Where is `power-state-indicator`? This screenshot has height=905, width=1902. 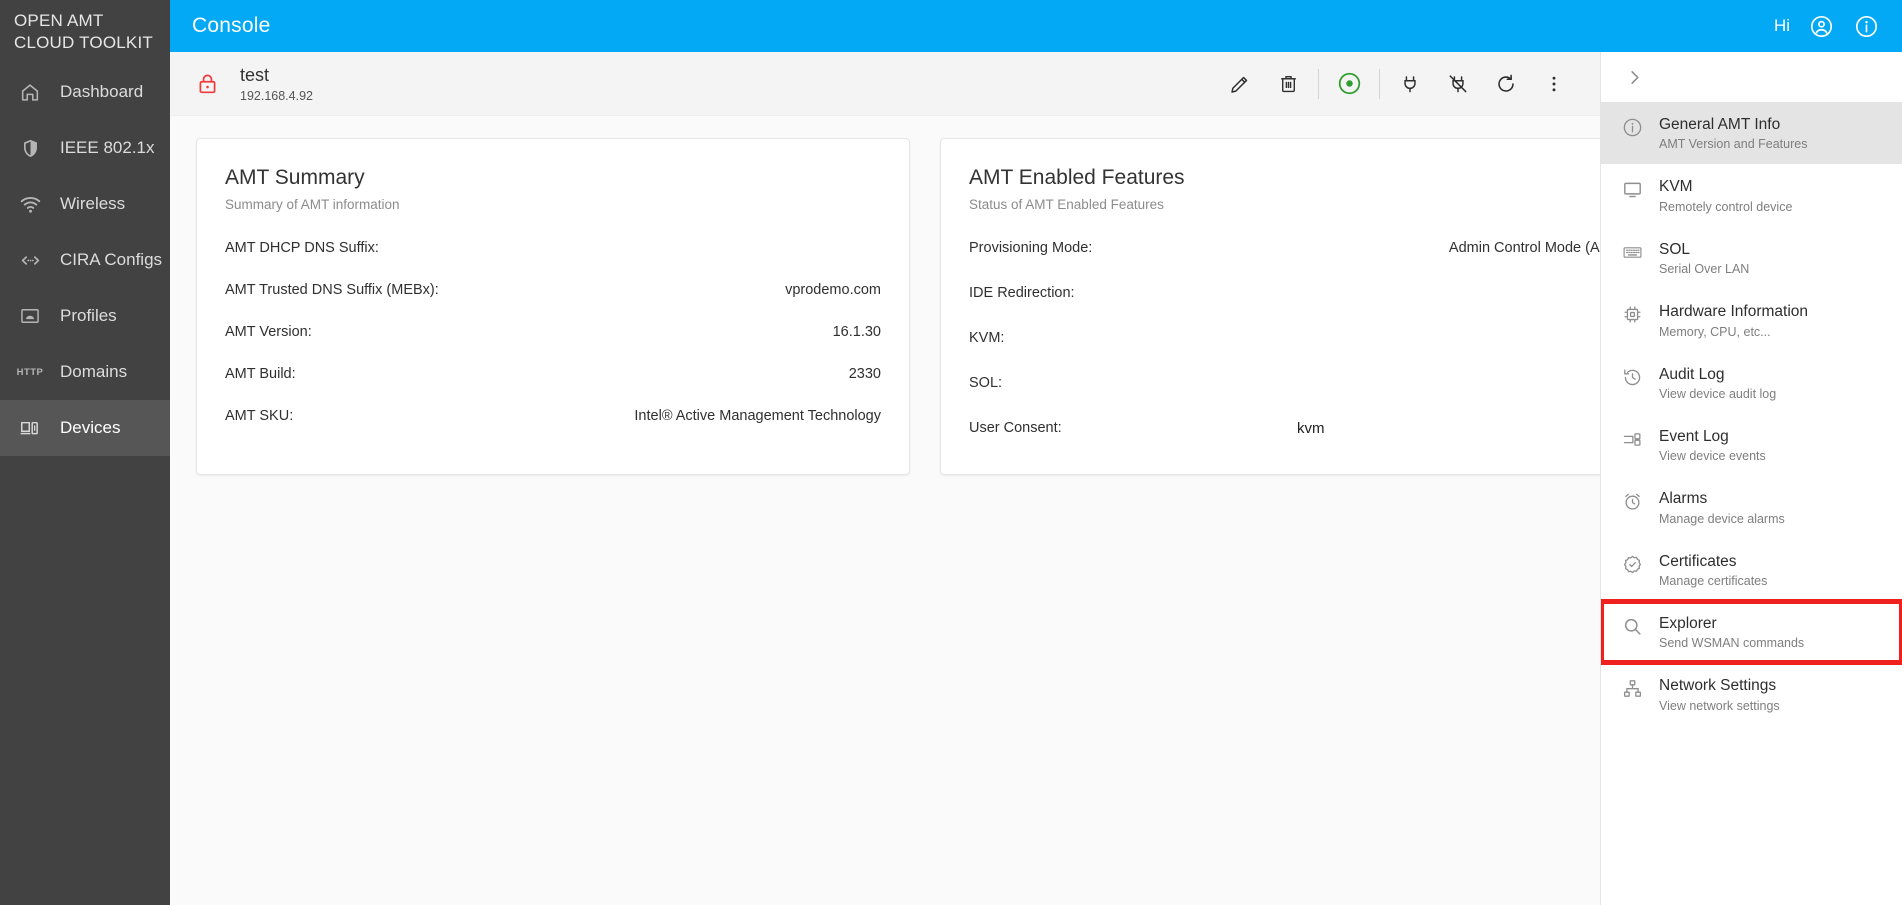
power-state-indicator is located at coordinates (1349, 84).